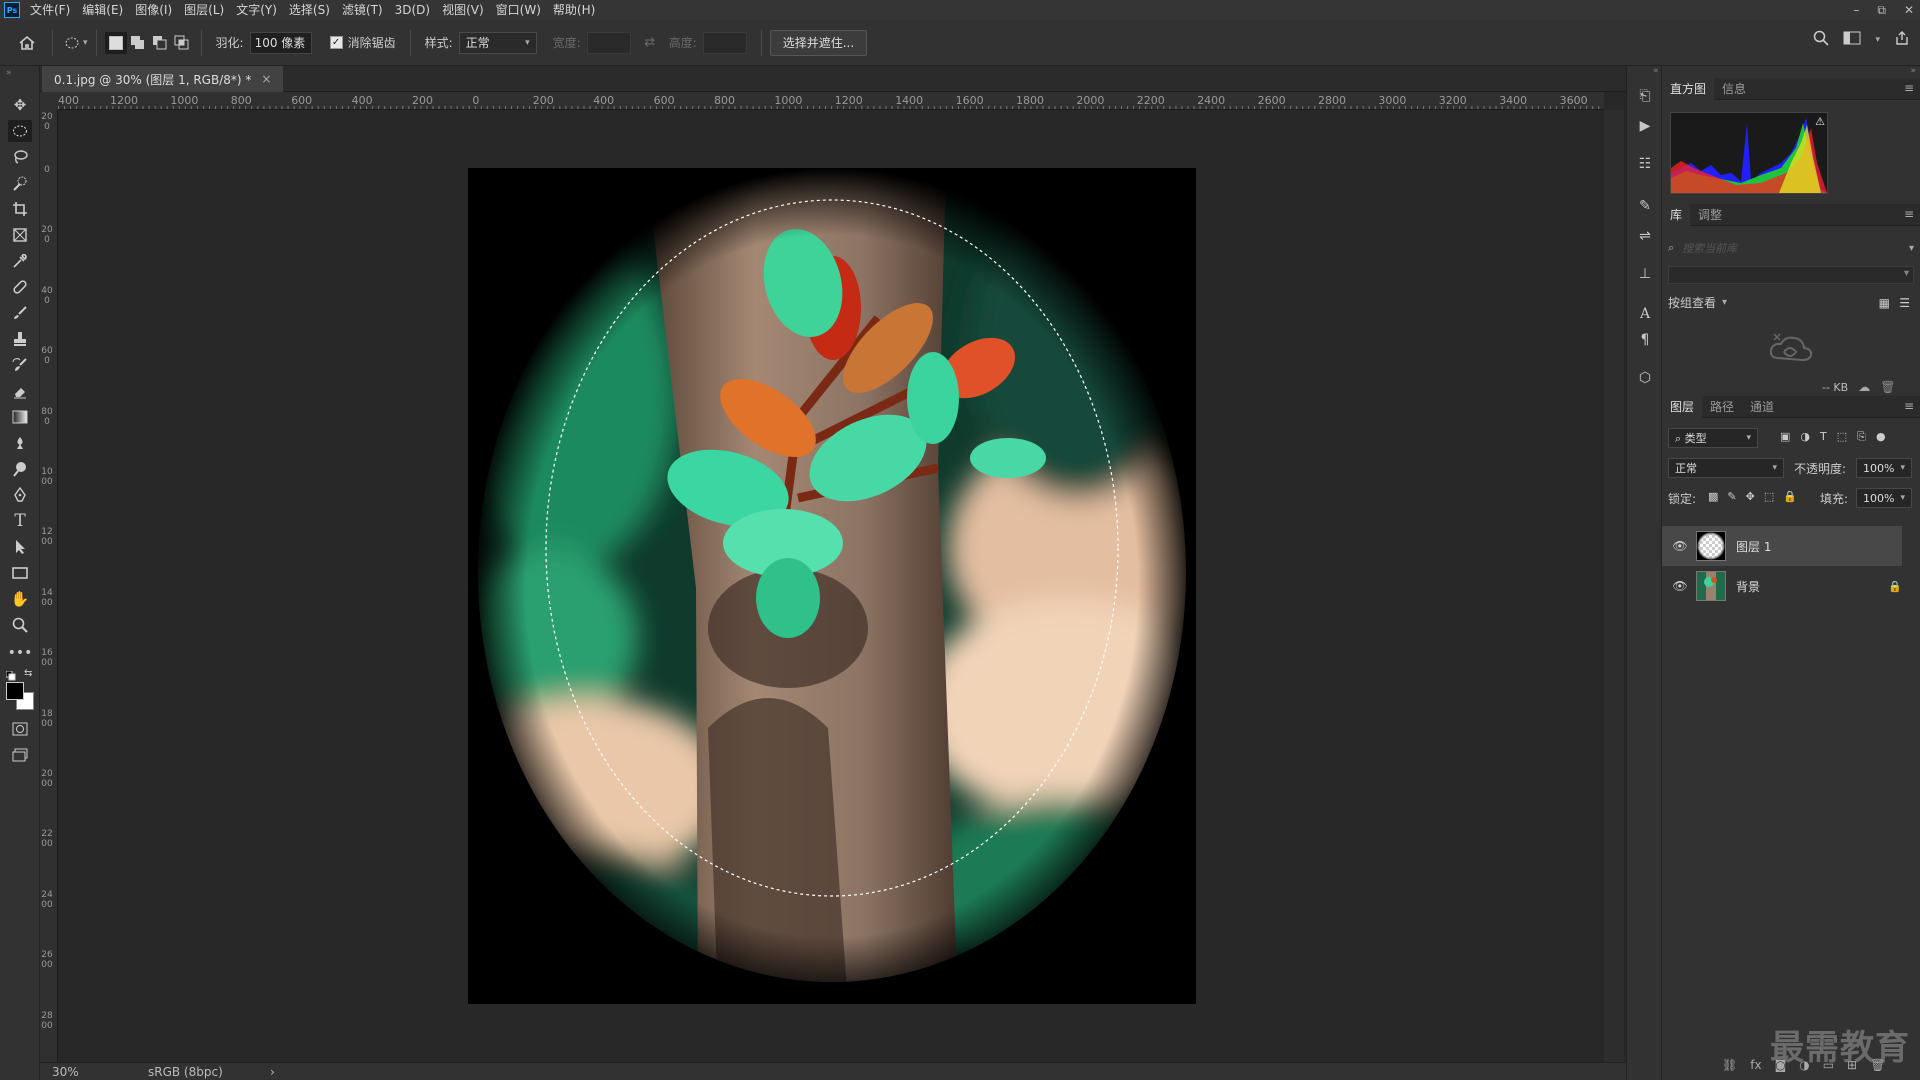  Describe the element at coordinates (1731, 496) in the screenshot. I see `lock-pixels-icon: ✎` at that location.